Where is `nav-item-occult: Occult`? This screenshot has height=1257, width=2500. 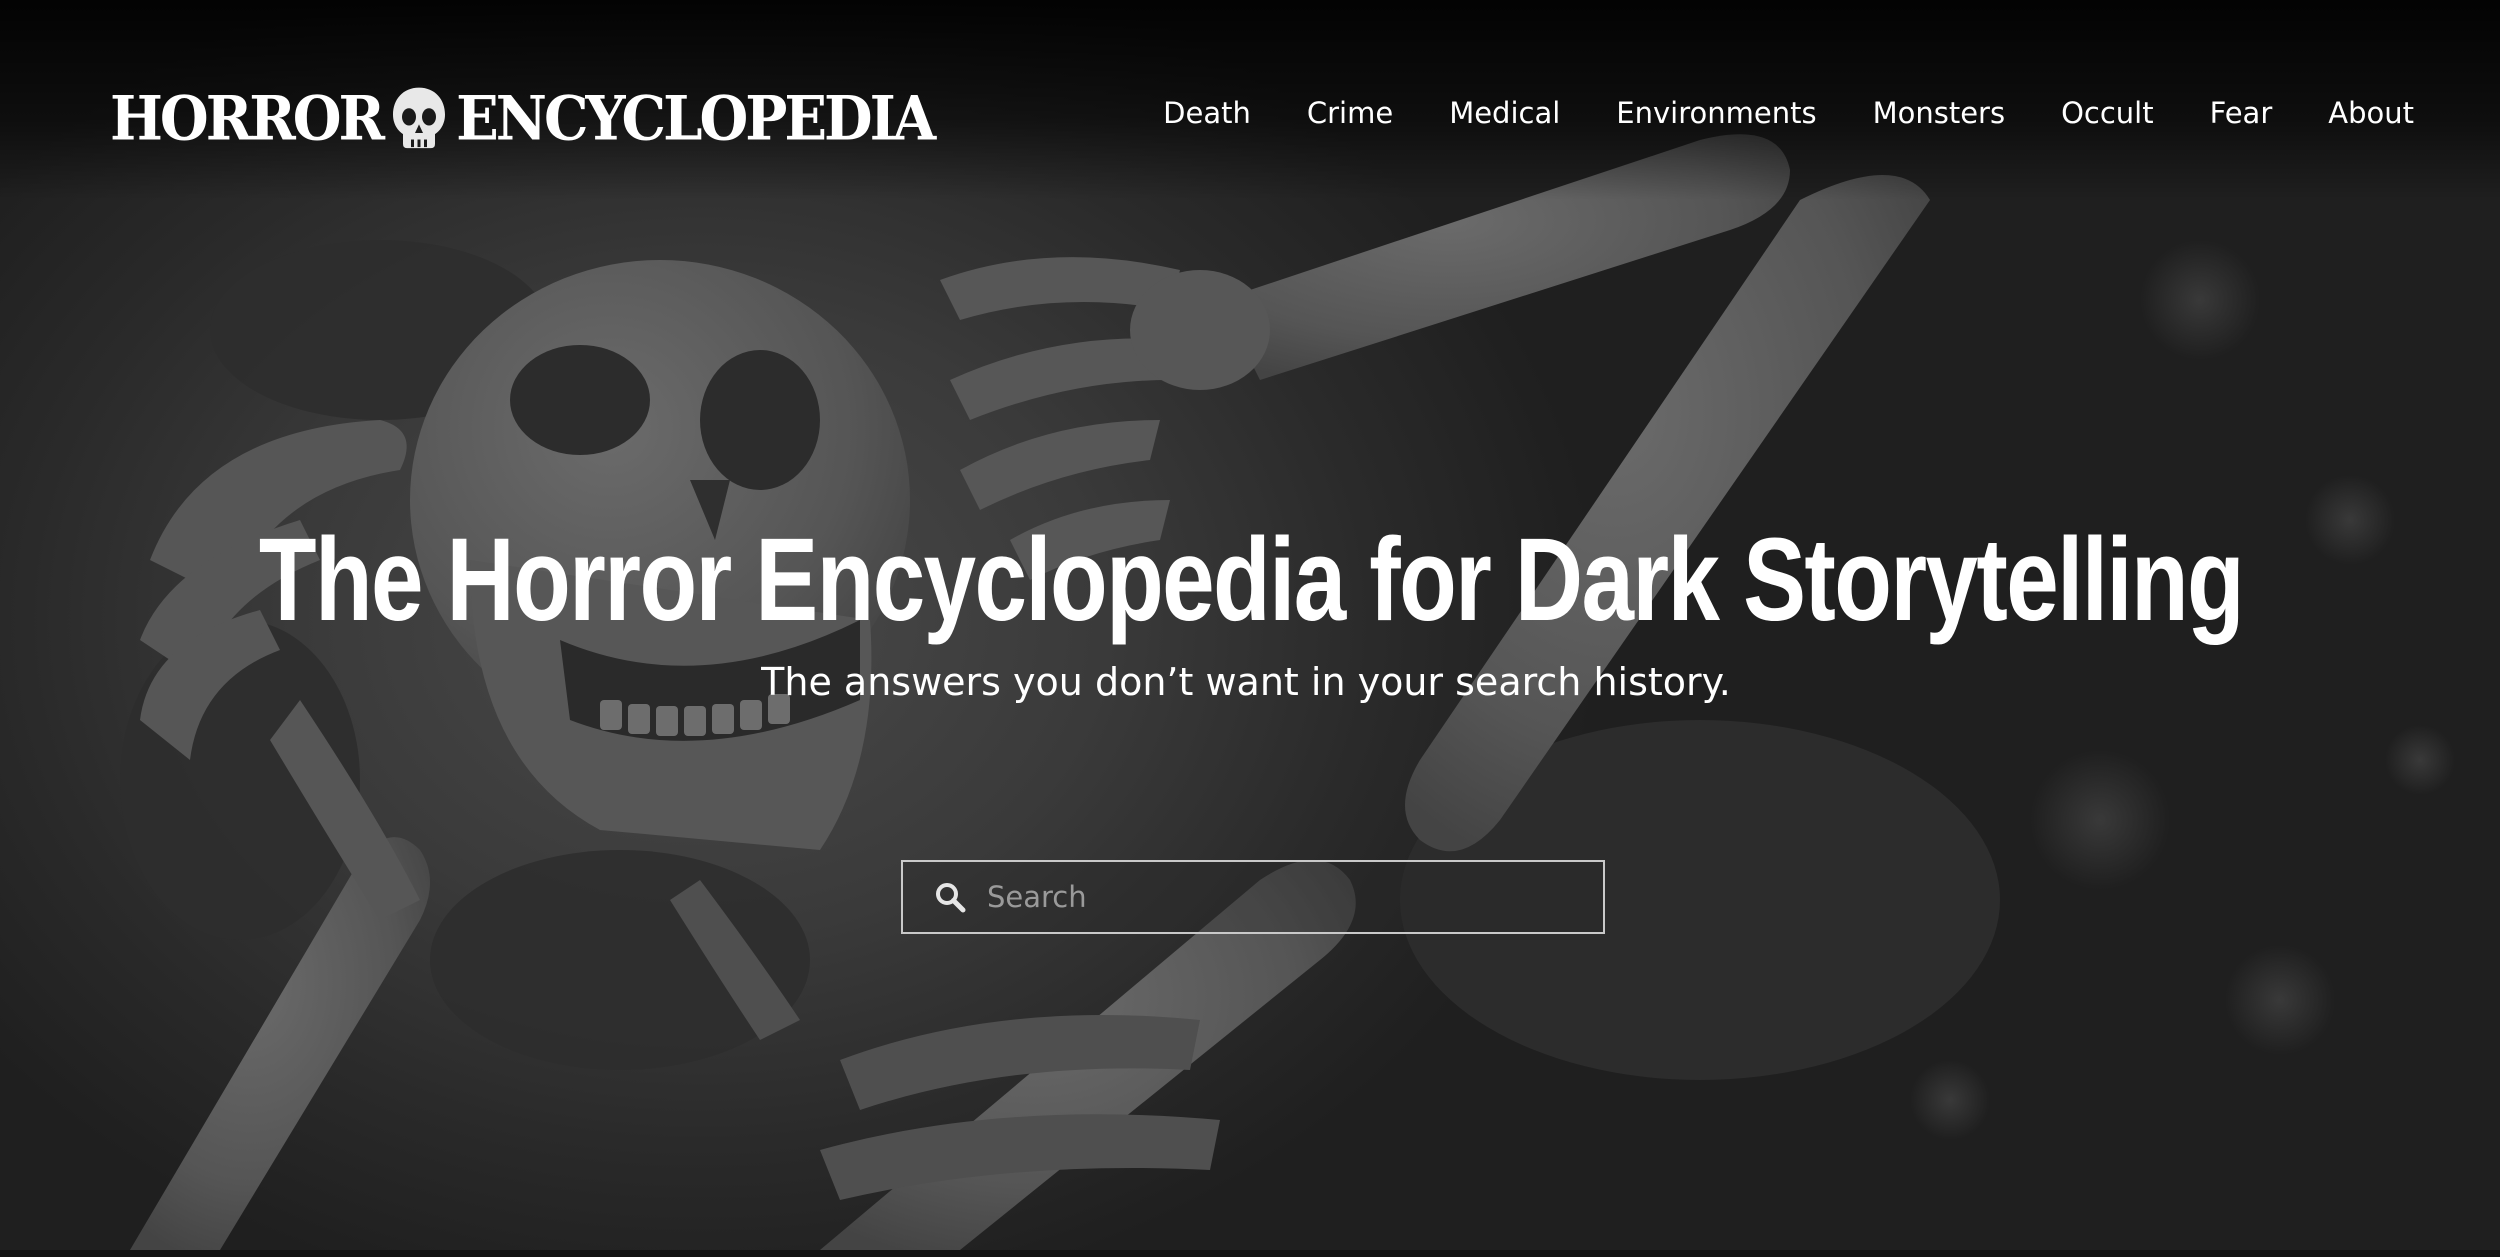 nav-item-occult: Occult is located at coordinates (2107, 113).